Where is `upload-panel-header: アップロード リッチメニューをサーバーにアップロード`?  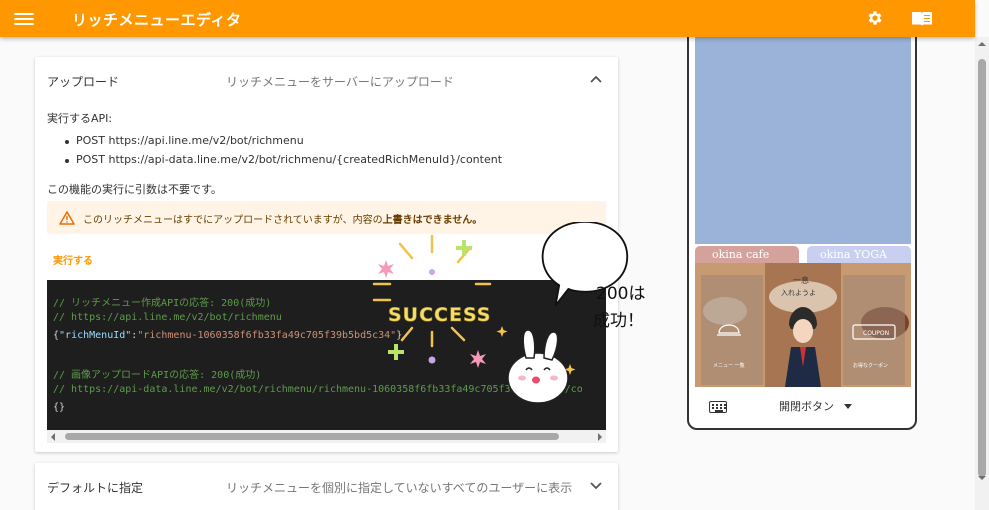 upload-panel-header: アップロード リッチメニューをサーバーにアップロード is located at coordinates (326, 79).